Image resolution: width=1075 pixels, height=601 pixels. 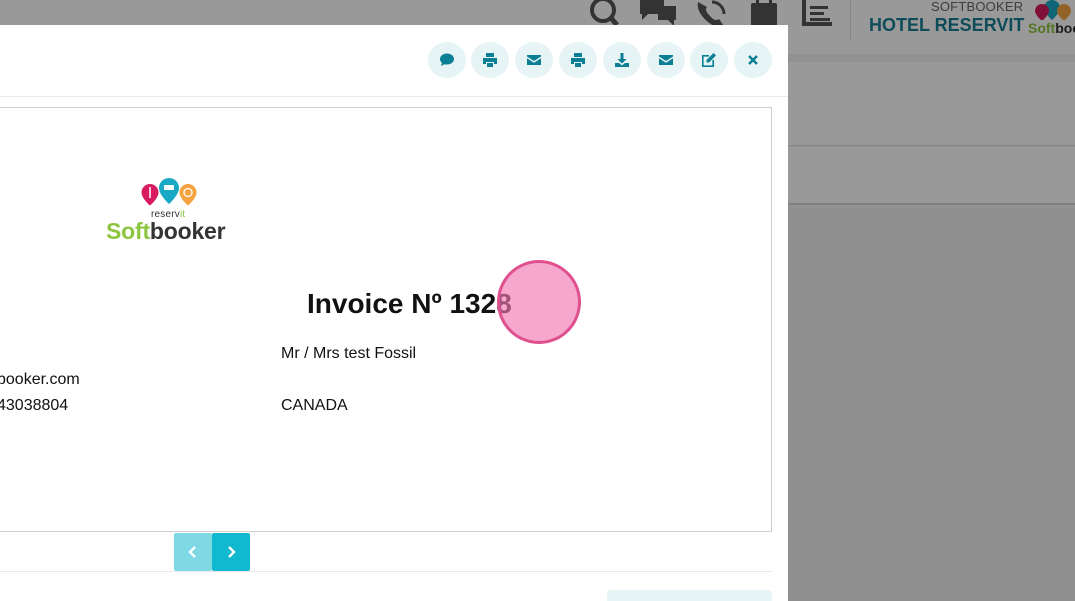 I want to click on email-button, so click(x=534, y=60).